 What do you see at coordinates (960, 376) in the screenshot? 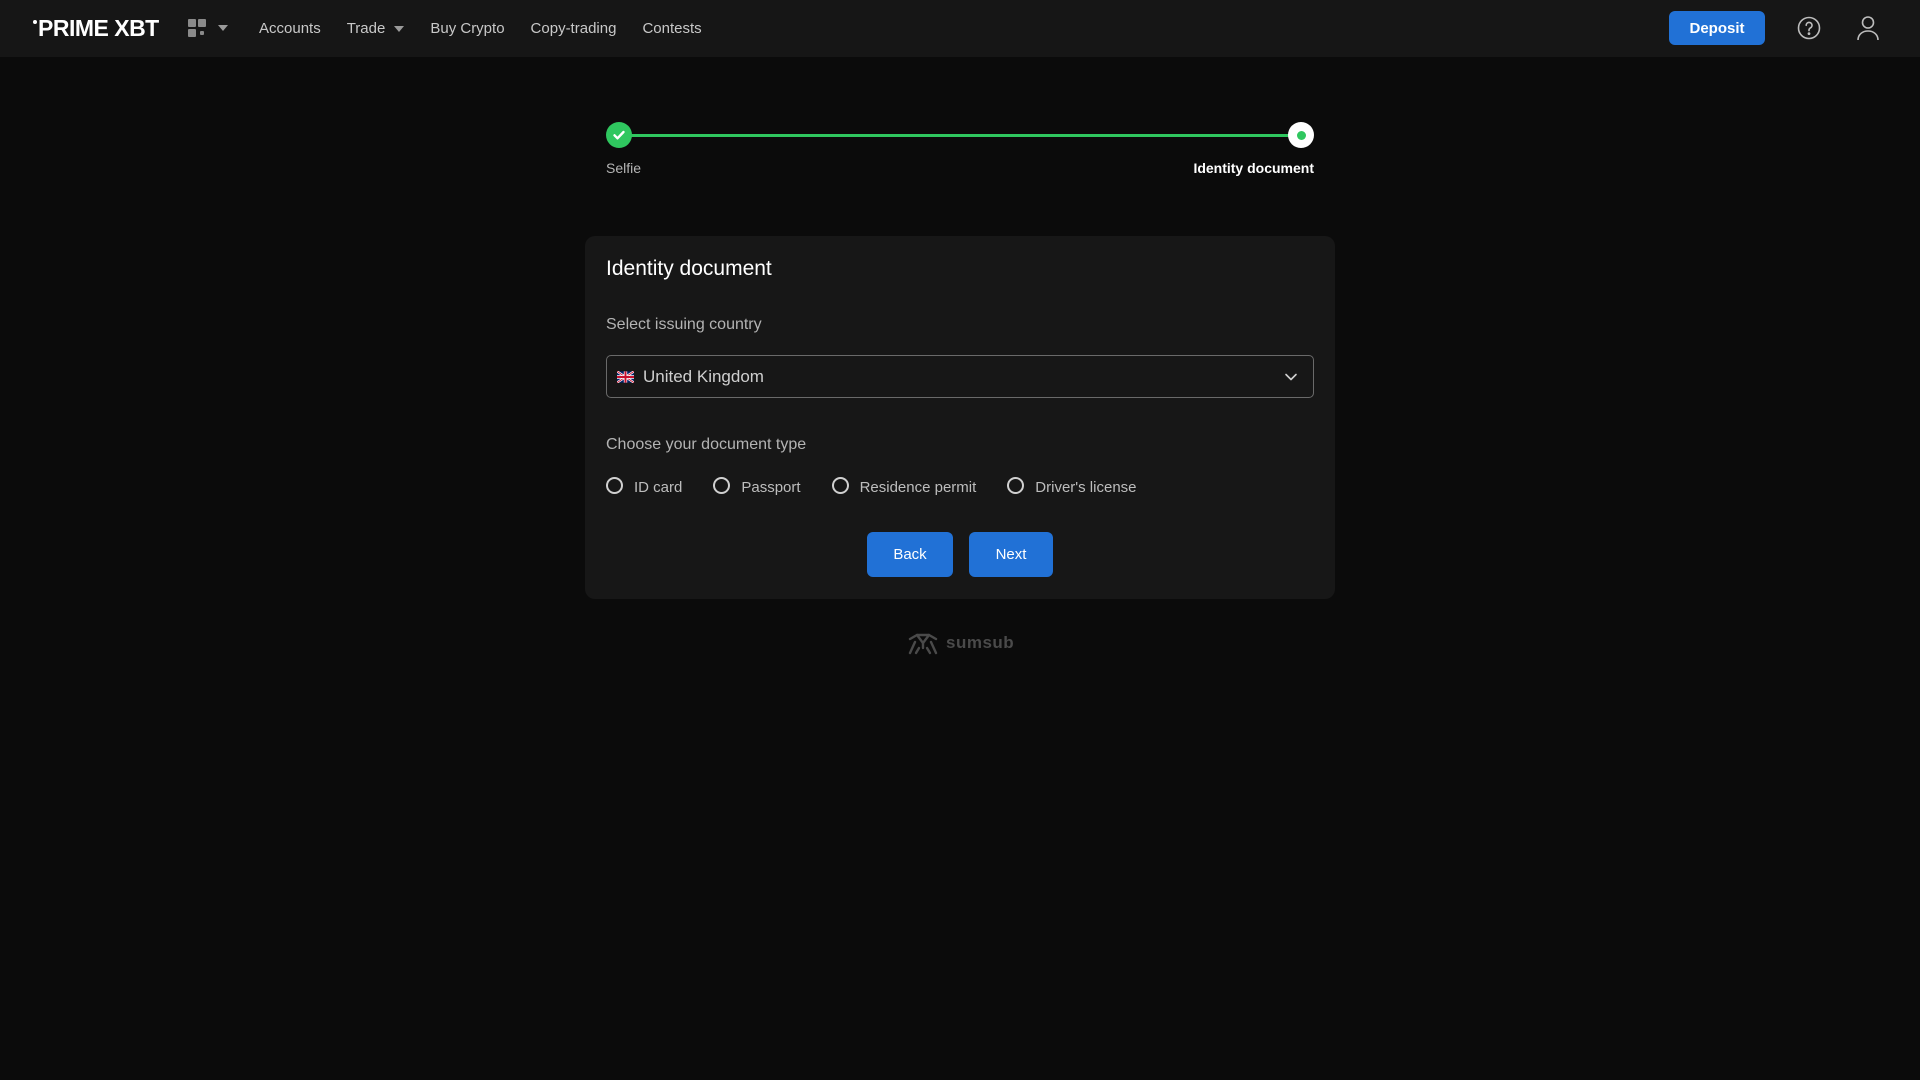
I see `country-select: United Kingdom` at bounding box center [960, 376].